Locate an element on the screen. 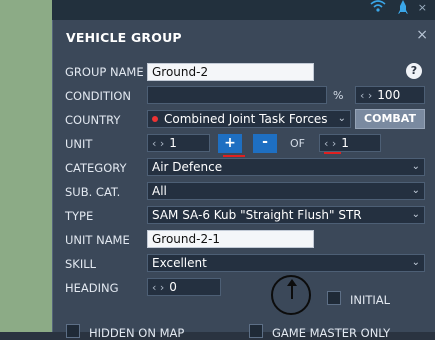 This screenshot has height=340, width=435. heading-value: 0 is located at coordinates (173, 287).